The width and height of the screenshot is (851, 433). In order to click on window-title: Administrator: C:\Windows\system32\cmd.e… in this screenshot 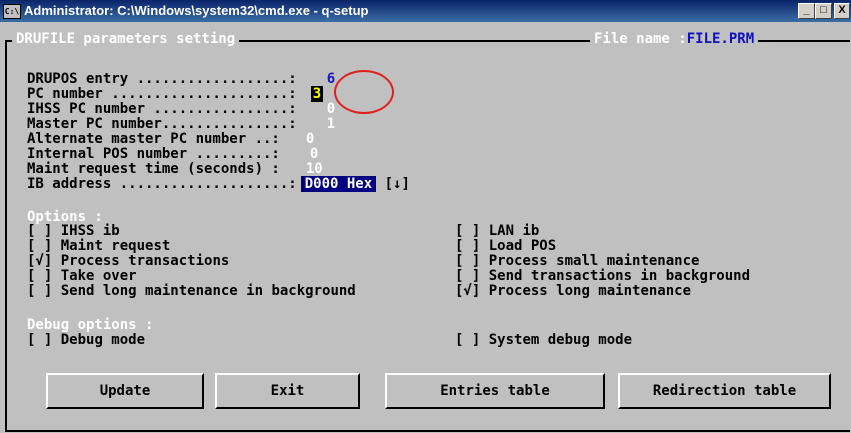, I will do `click(196, 10)`.